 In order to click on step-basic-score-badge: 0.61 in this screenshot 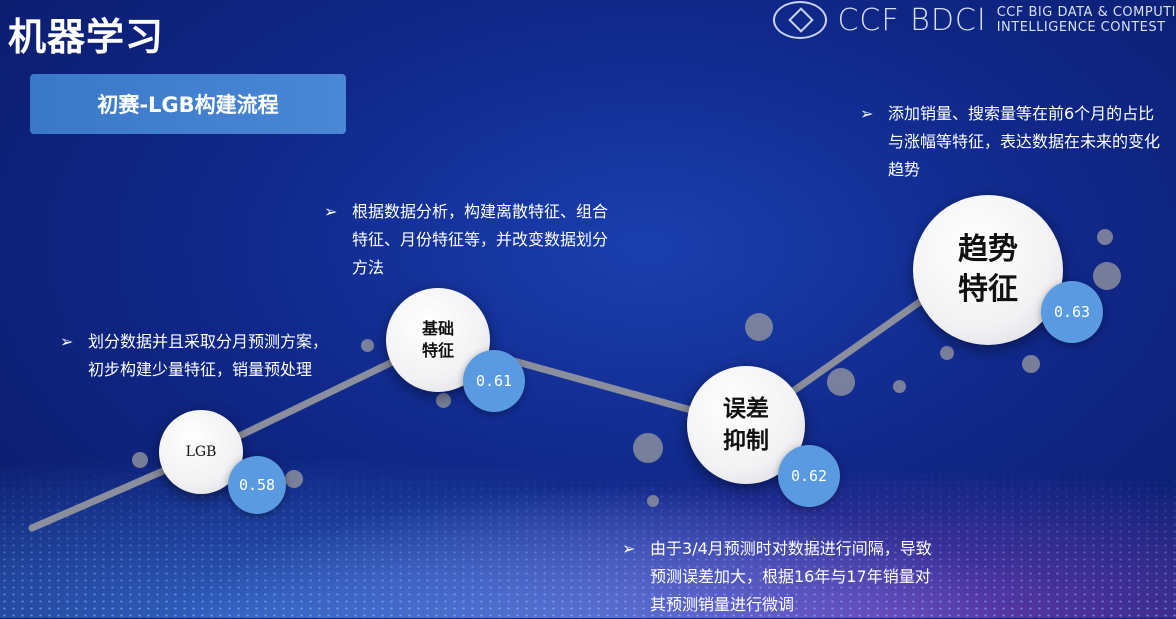, I will do `click(494, 381)`.